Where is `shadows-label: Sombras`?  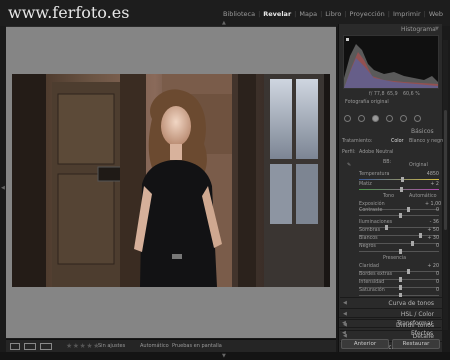
shadows-label: Sombras is located at coordinates (370, 230).